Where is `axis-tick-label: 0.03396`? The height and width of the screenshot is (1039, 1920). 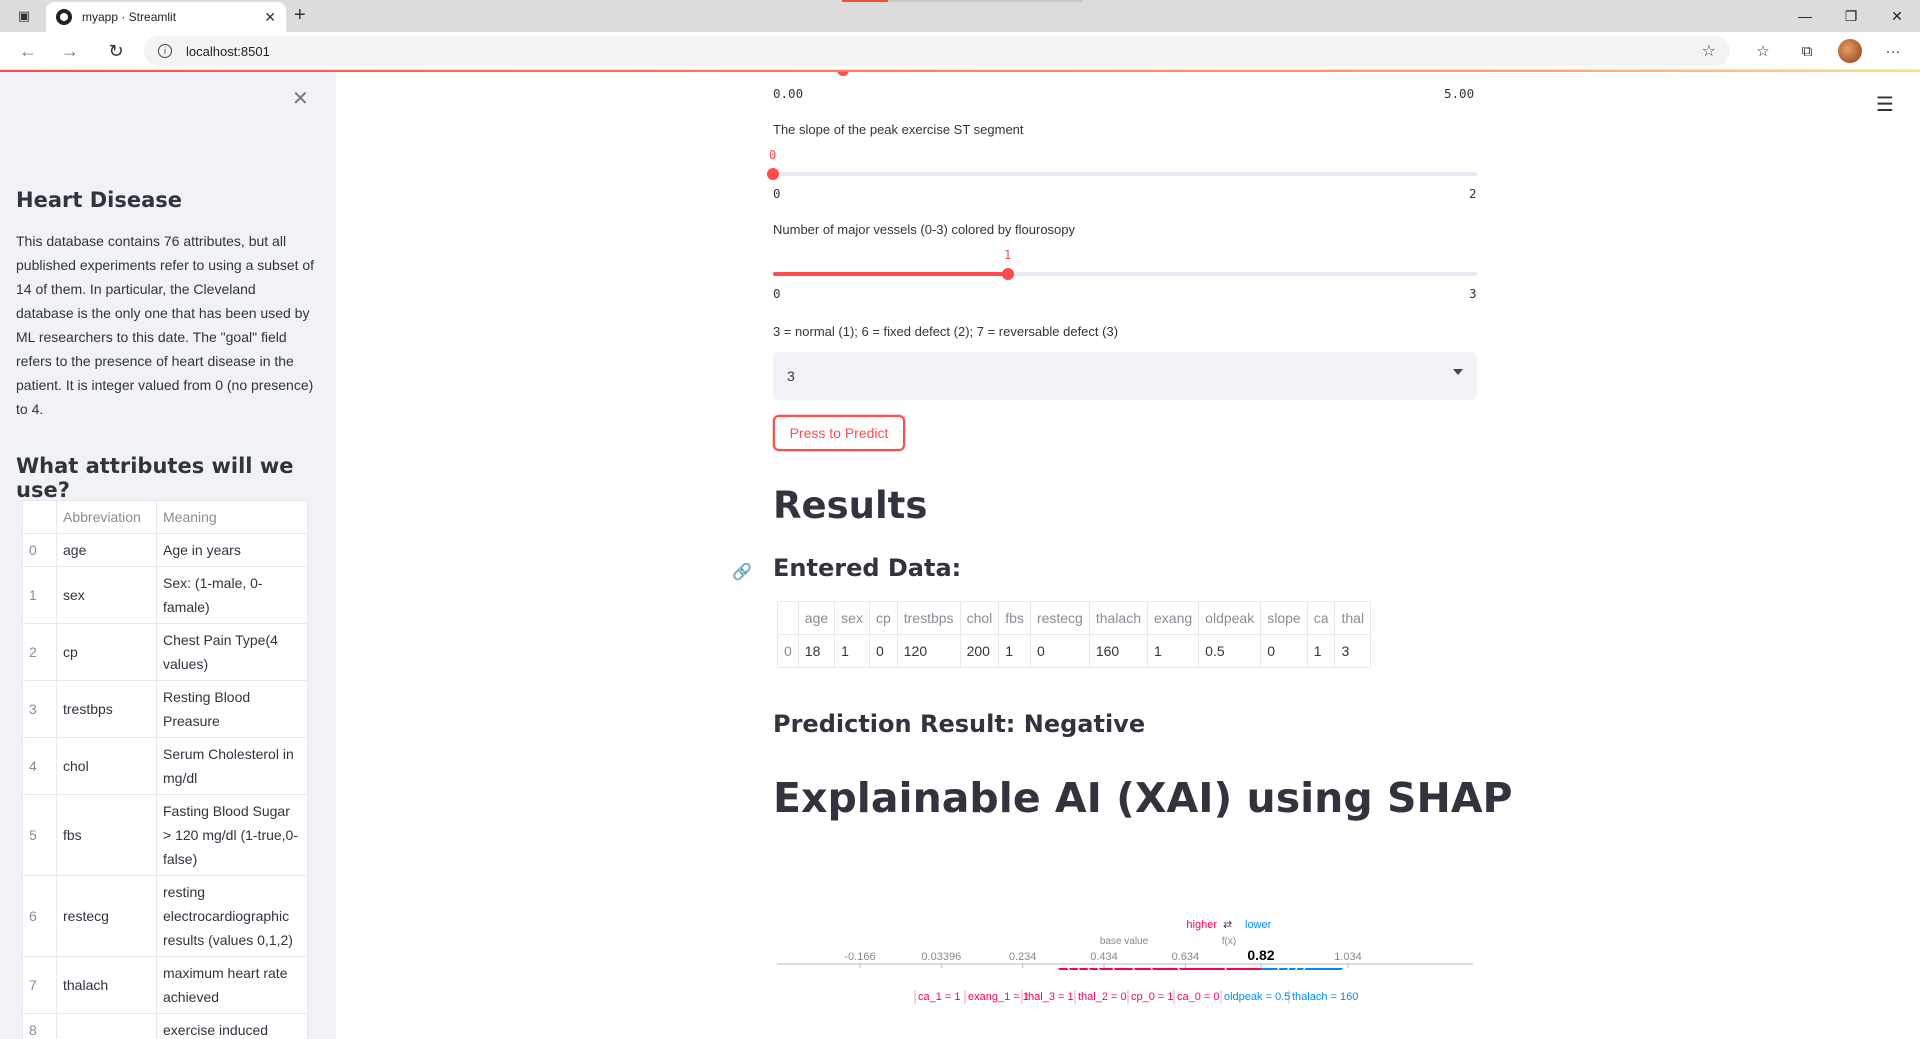 axis-tick-label: 0.03396 is located at coordinates (941, 957).